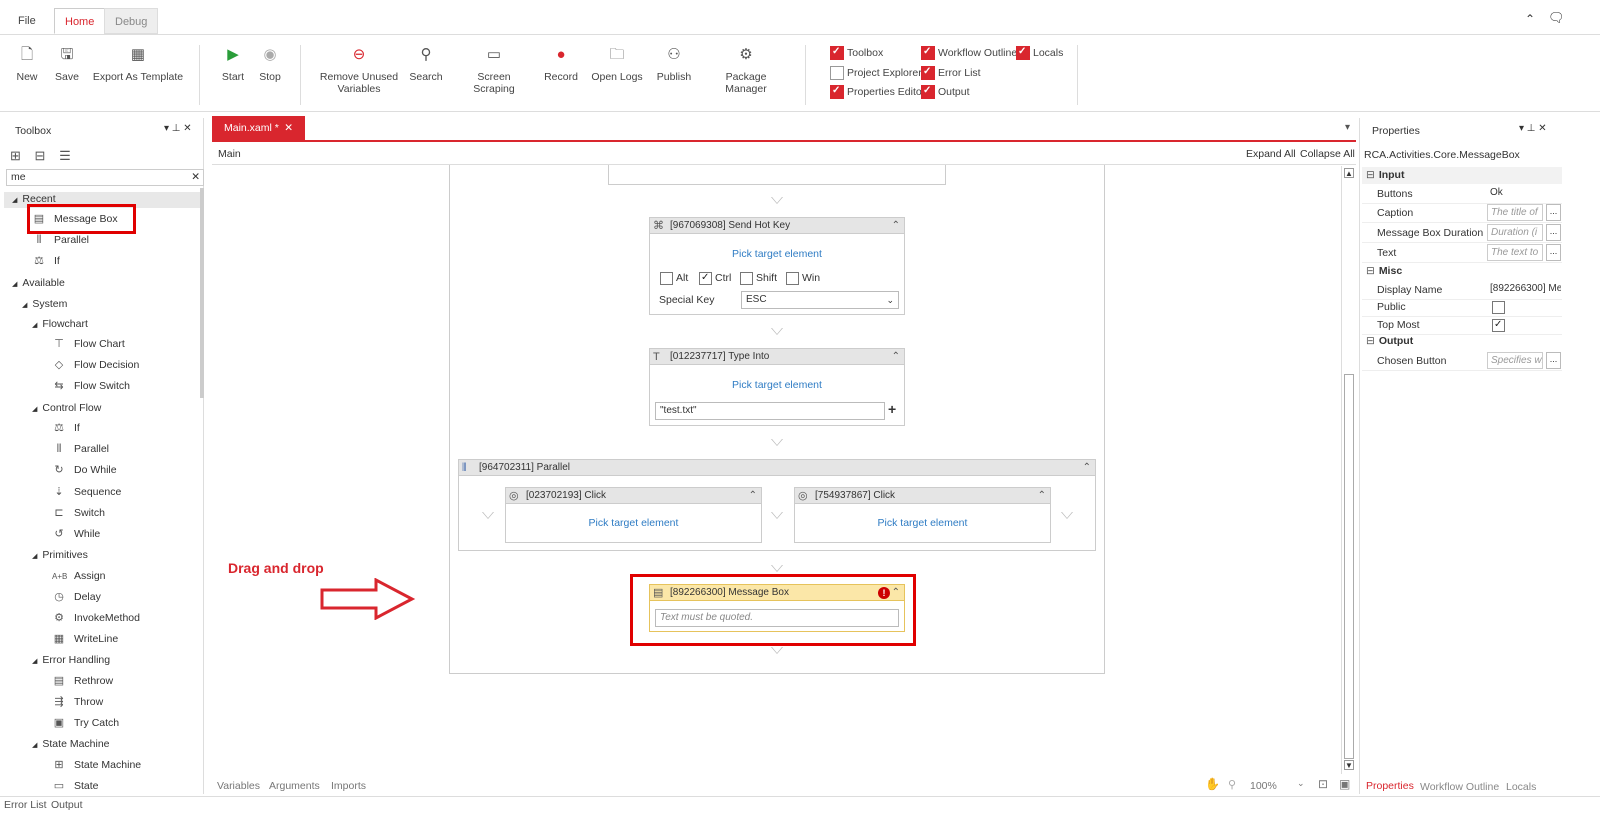 The height and width of the screenshot is (835, 1600). What do you see at coordinates (66, 408) in the screenshot?
I see `category-control-flow: Control Flow` at bounding box center [66, 408].